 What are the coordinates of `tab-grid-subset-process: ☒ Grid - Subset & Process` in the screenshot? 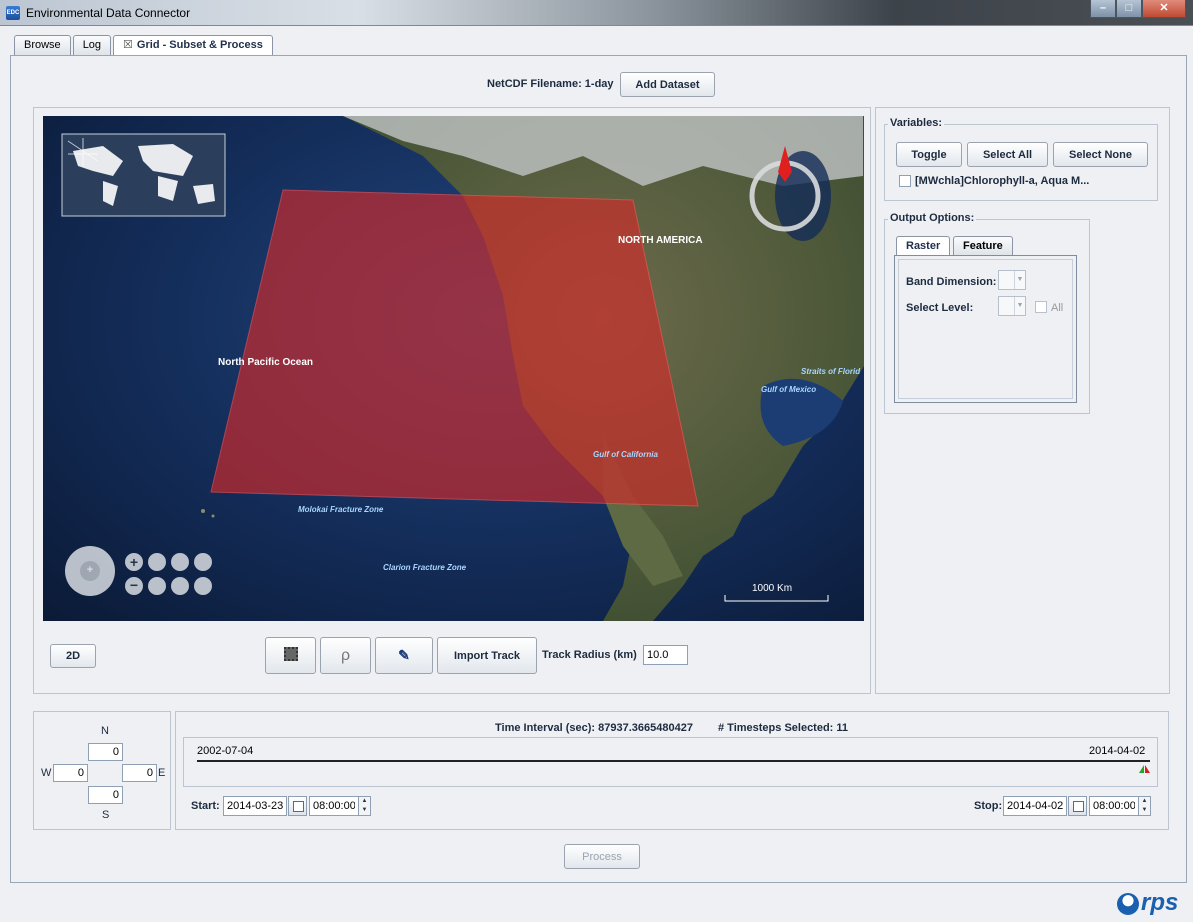 It's located at (193, 45).